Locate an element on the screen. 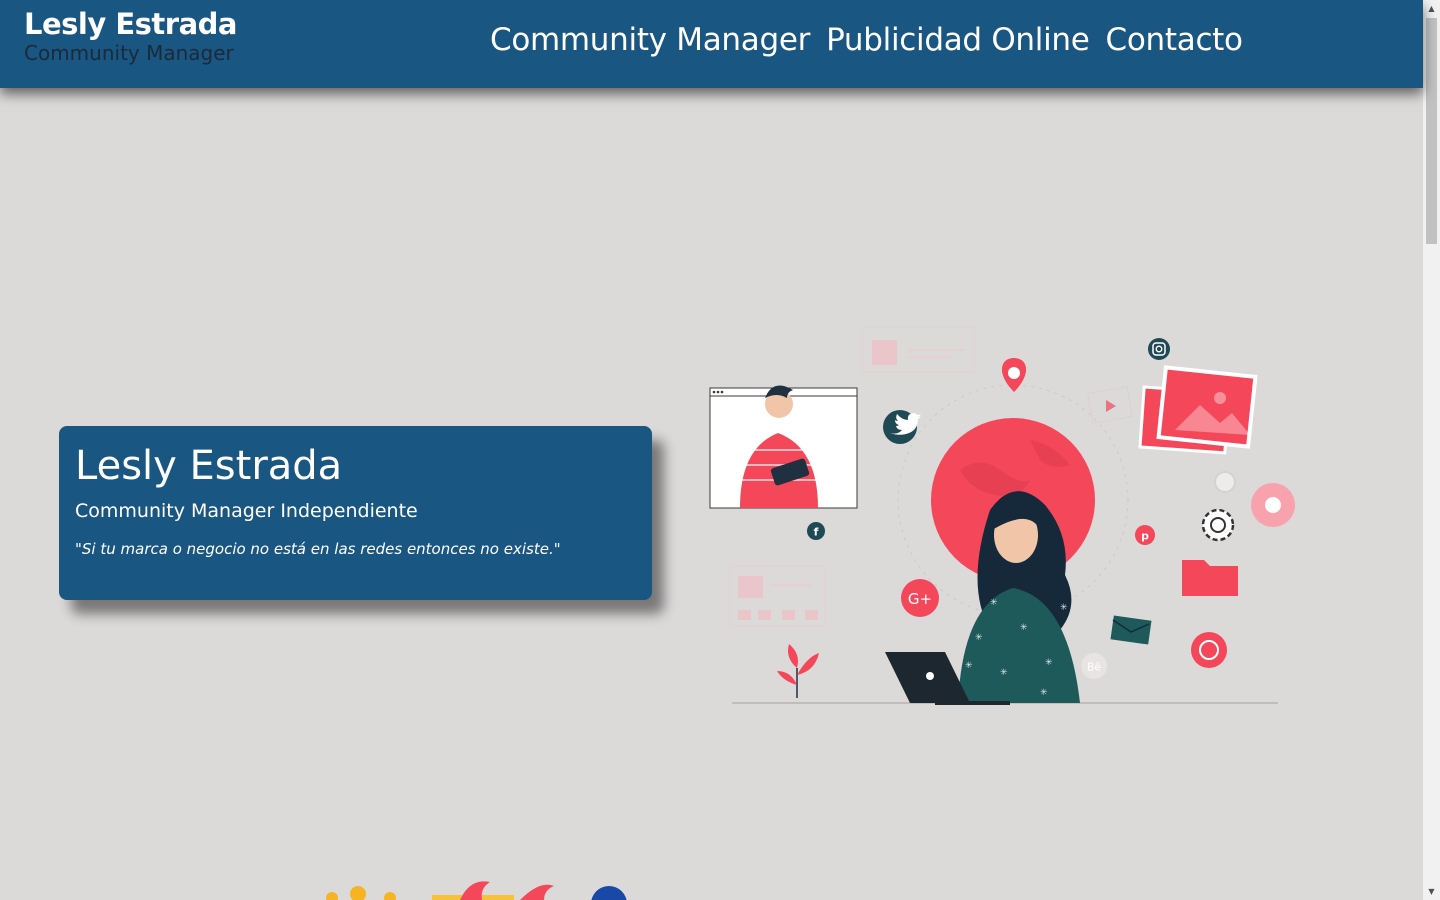 The height and width of the screenshot is (900, 1440). instagram-icon is located at coordinates (1159, 349).